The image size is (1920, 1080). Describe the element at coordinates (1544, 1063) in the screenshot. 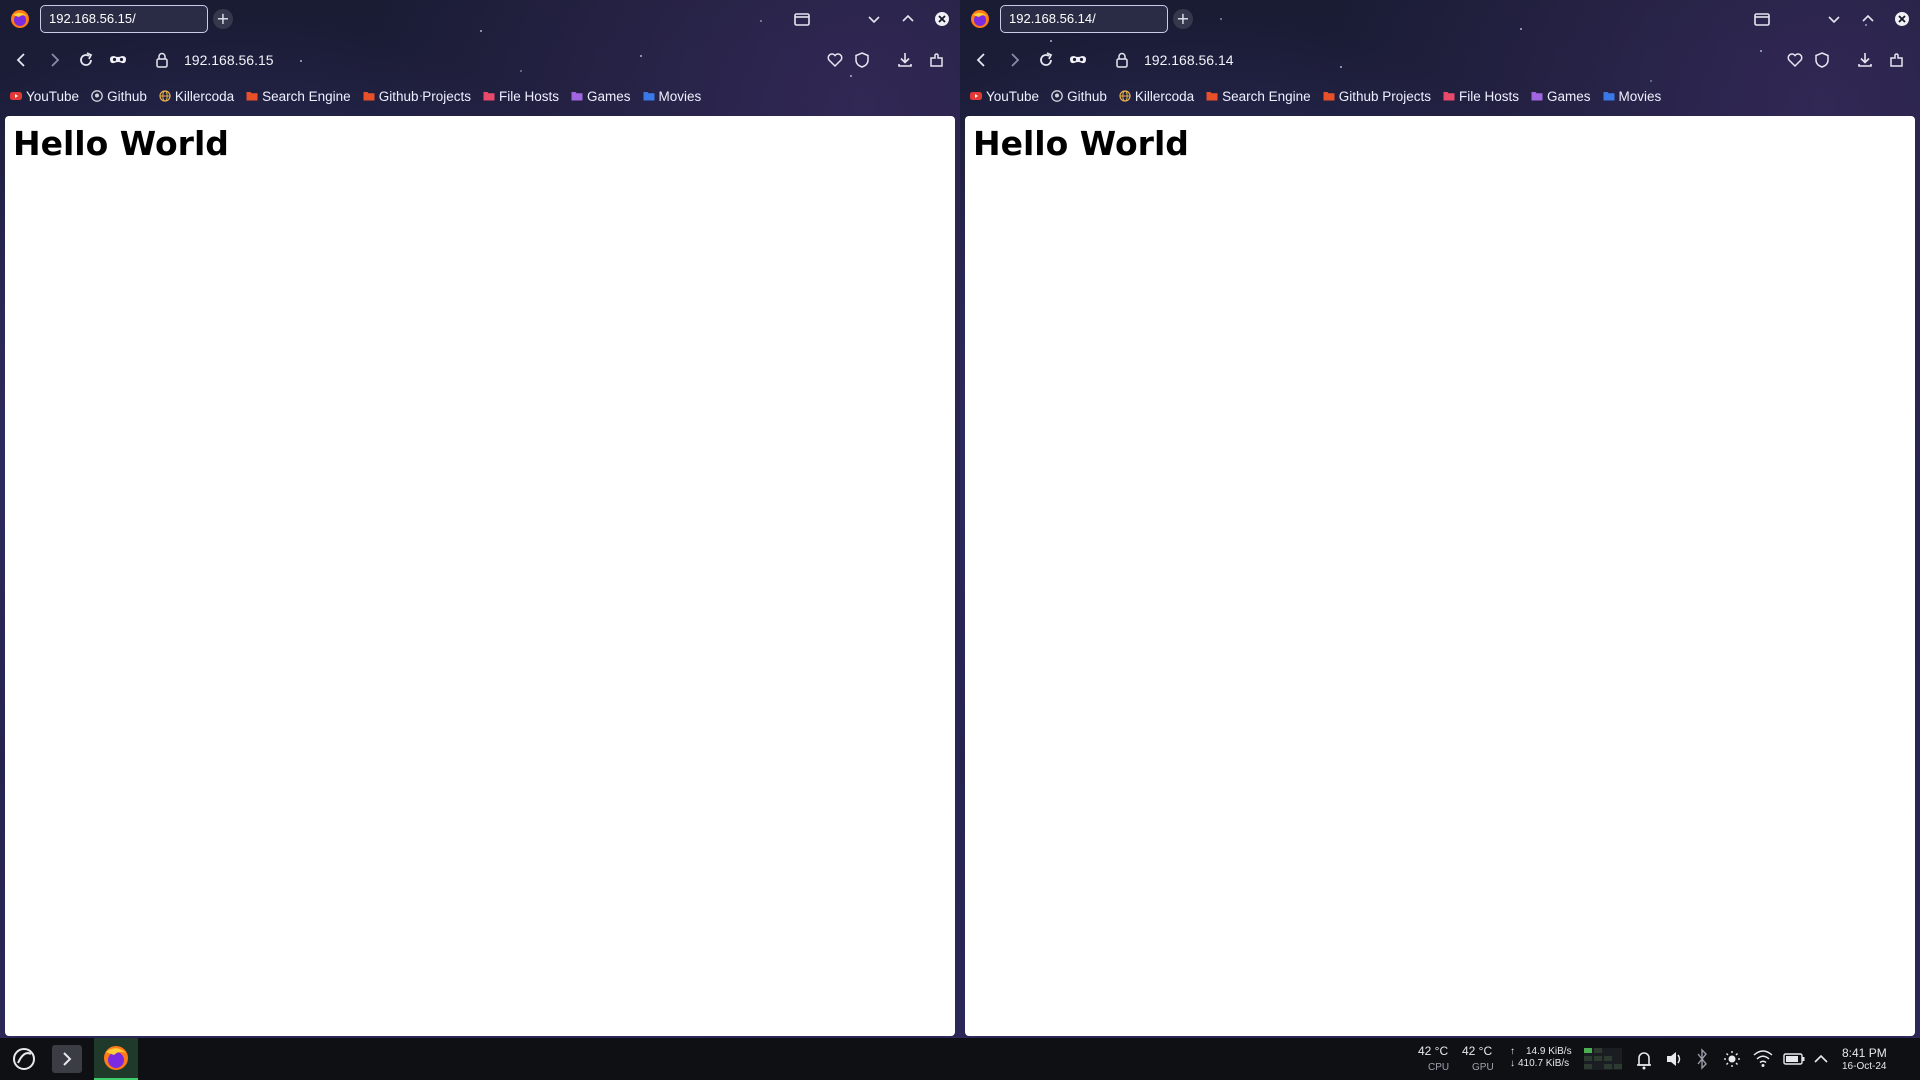

I see `net-download-speed: 410.7 KiB/s` at that location.